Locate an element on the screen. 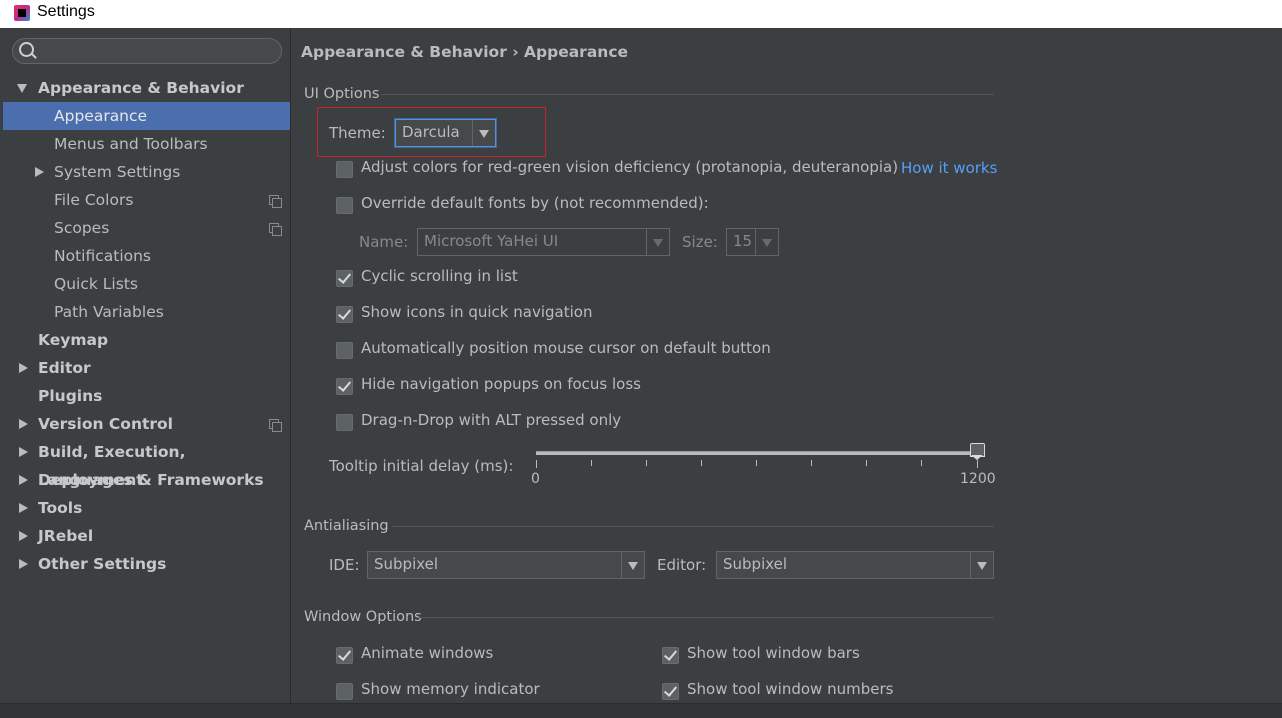 This screenshot has height=718, width=1282. editor-antialiasing-dropdown: Subpixel is located at coordinates (855, 565).